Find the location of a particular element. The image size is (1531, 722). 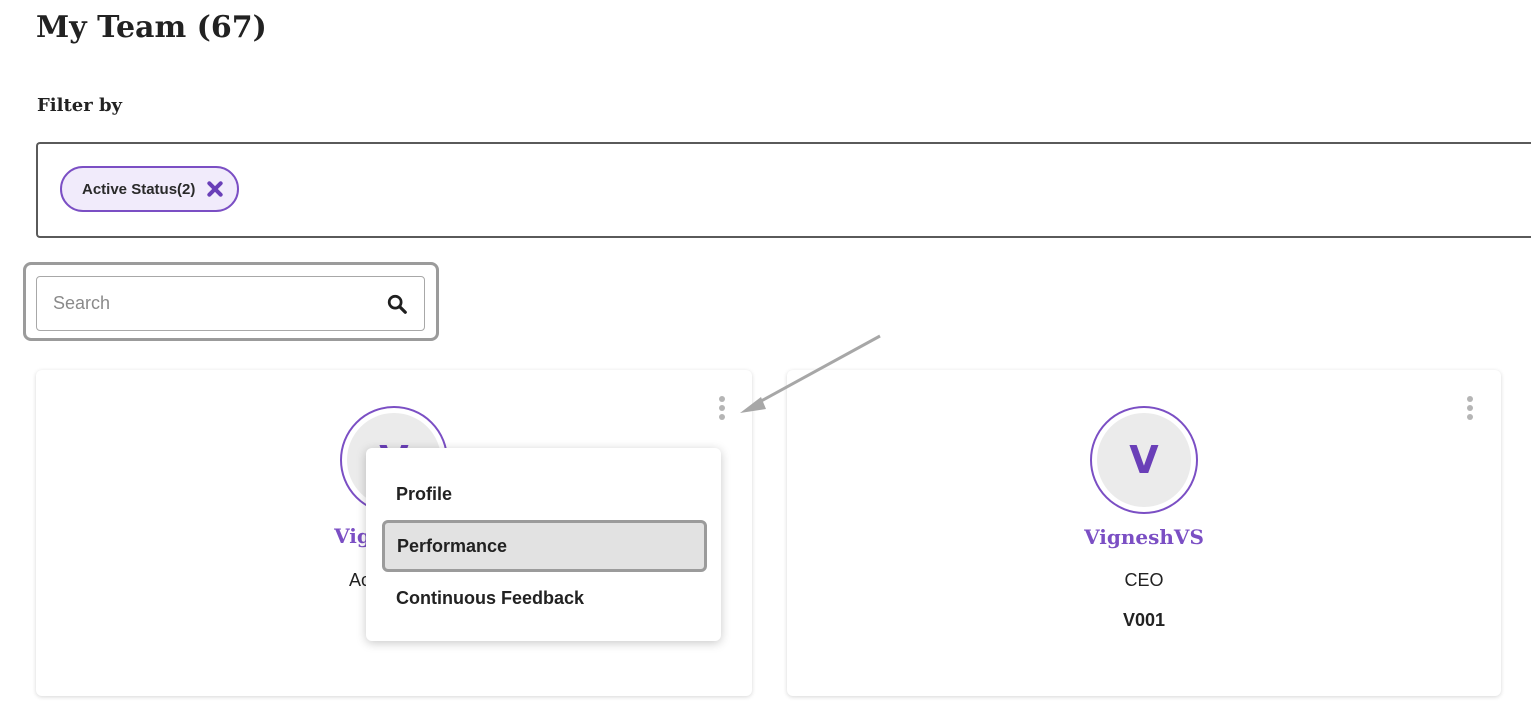

avatar-initial: V is located at coordinates (1144, 460).